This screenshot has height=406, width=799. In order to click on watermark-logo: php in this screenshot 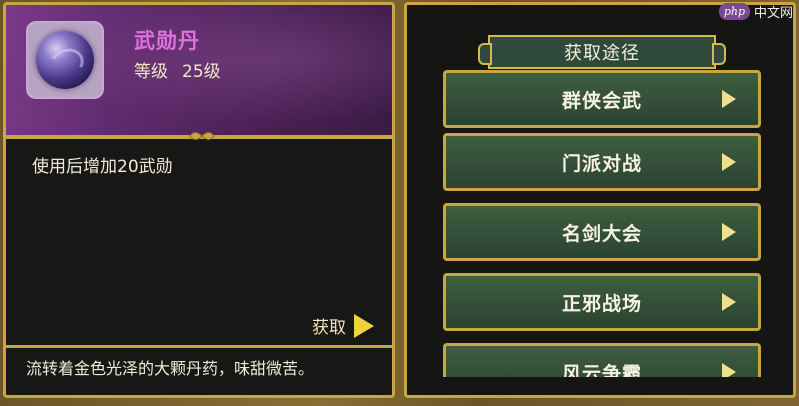, I will do `click(734, 11)`.